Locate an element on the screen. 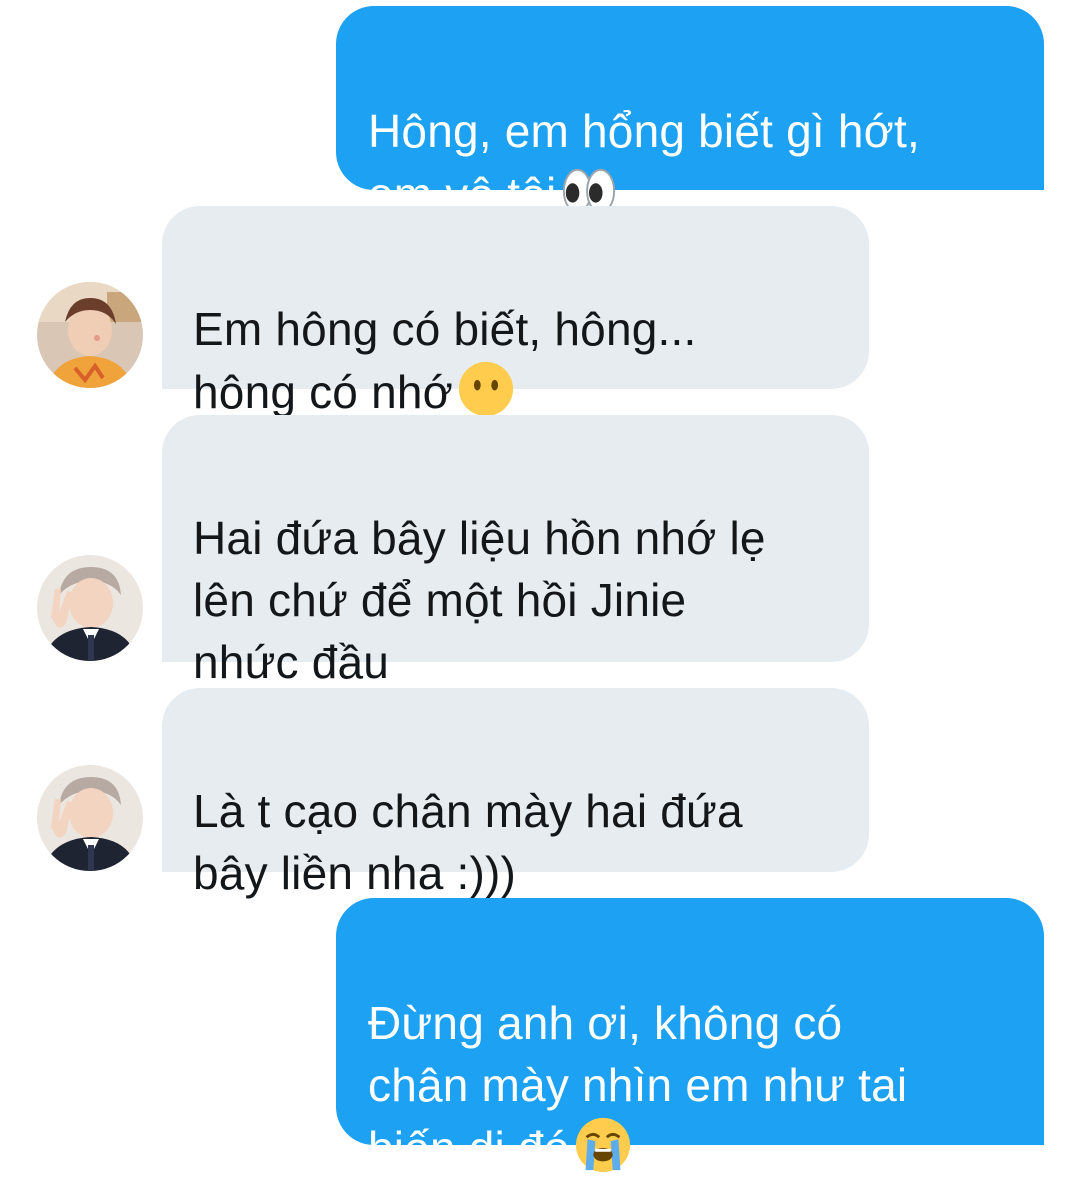  incoming-message-bubble: Em hông có biết, hông... hông có nhớ is located at coordinates (515, 312).